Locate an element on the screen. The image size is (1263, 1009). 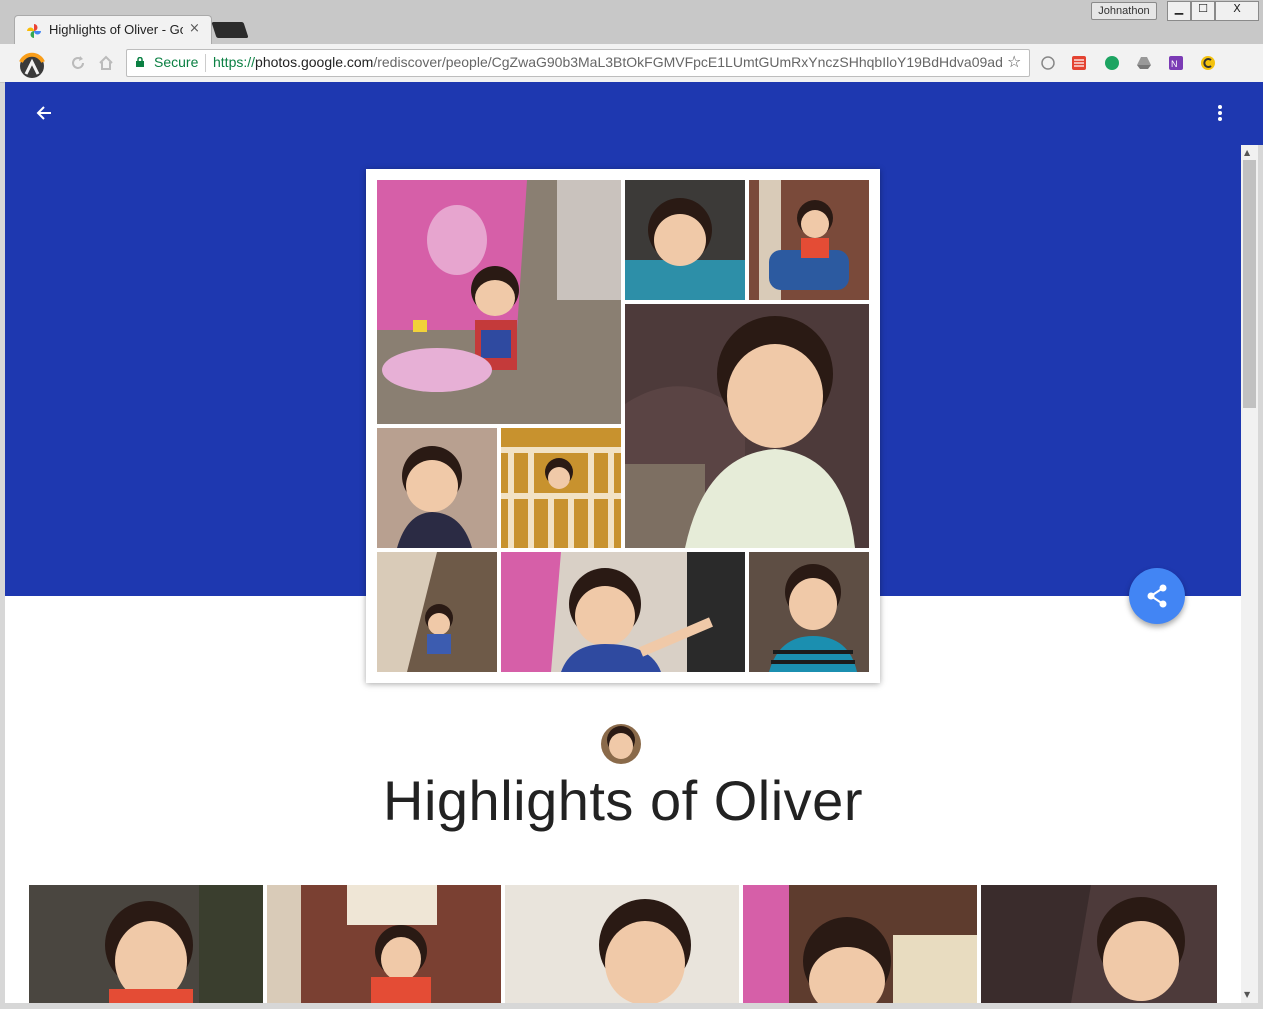
page-title: Highlights of Oliver is located at coordinates (623, 800).